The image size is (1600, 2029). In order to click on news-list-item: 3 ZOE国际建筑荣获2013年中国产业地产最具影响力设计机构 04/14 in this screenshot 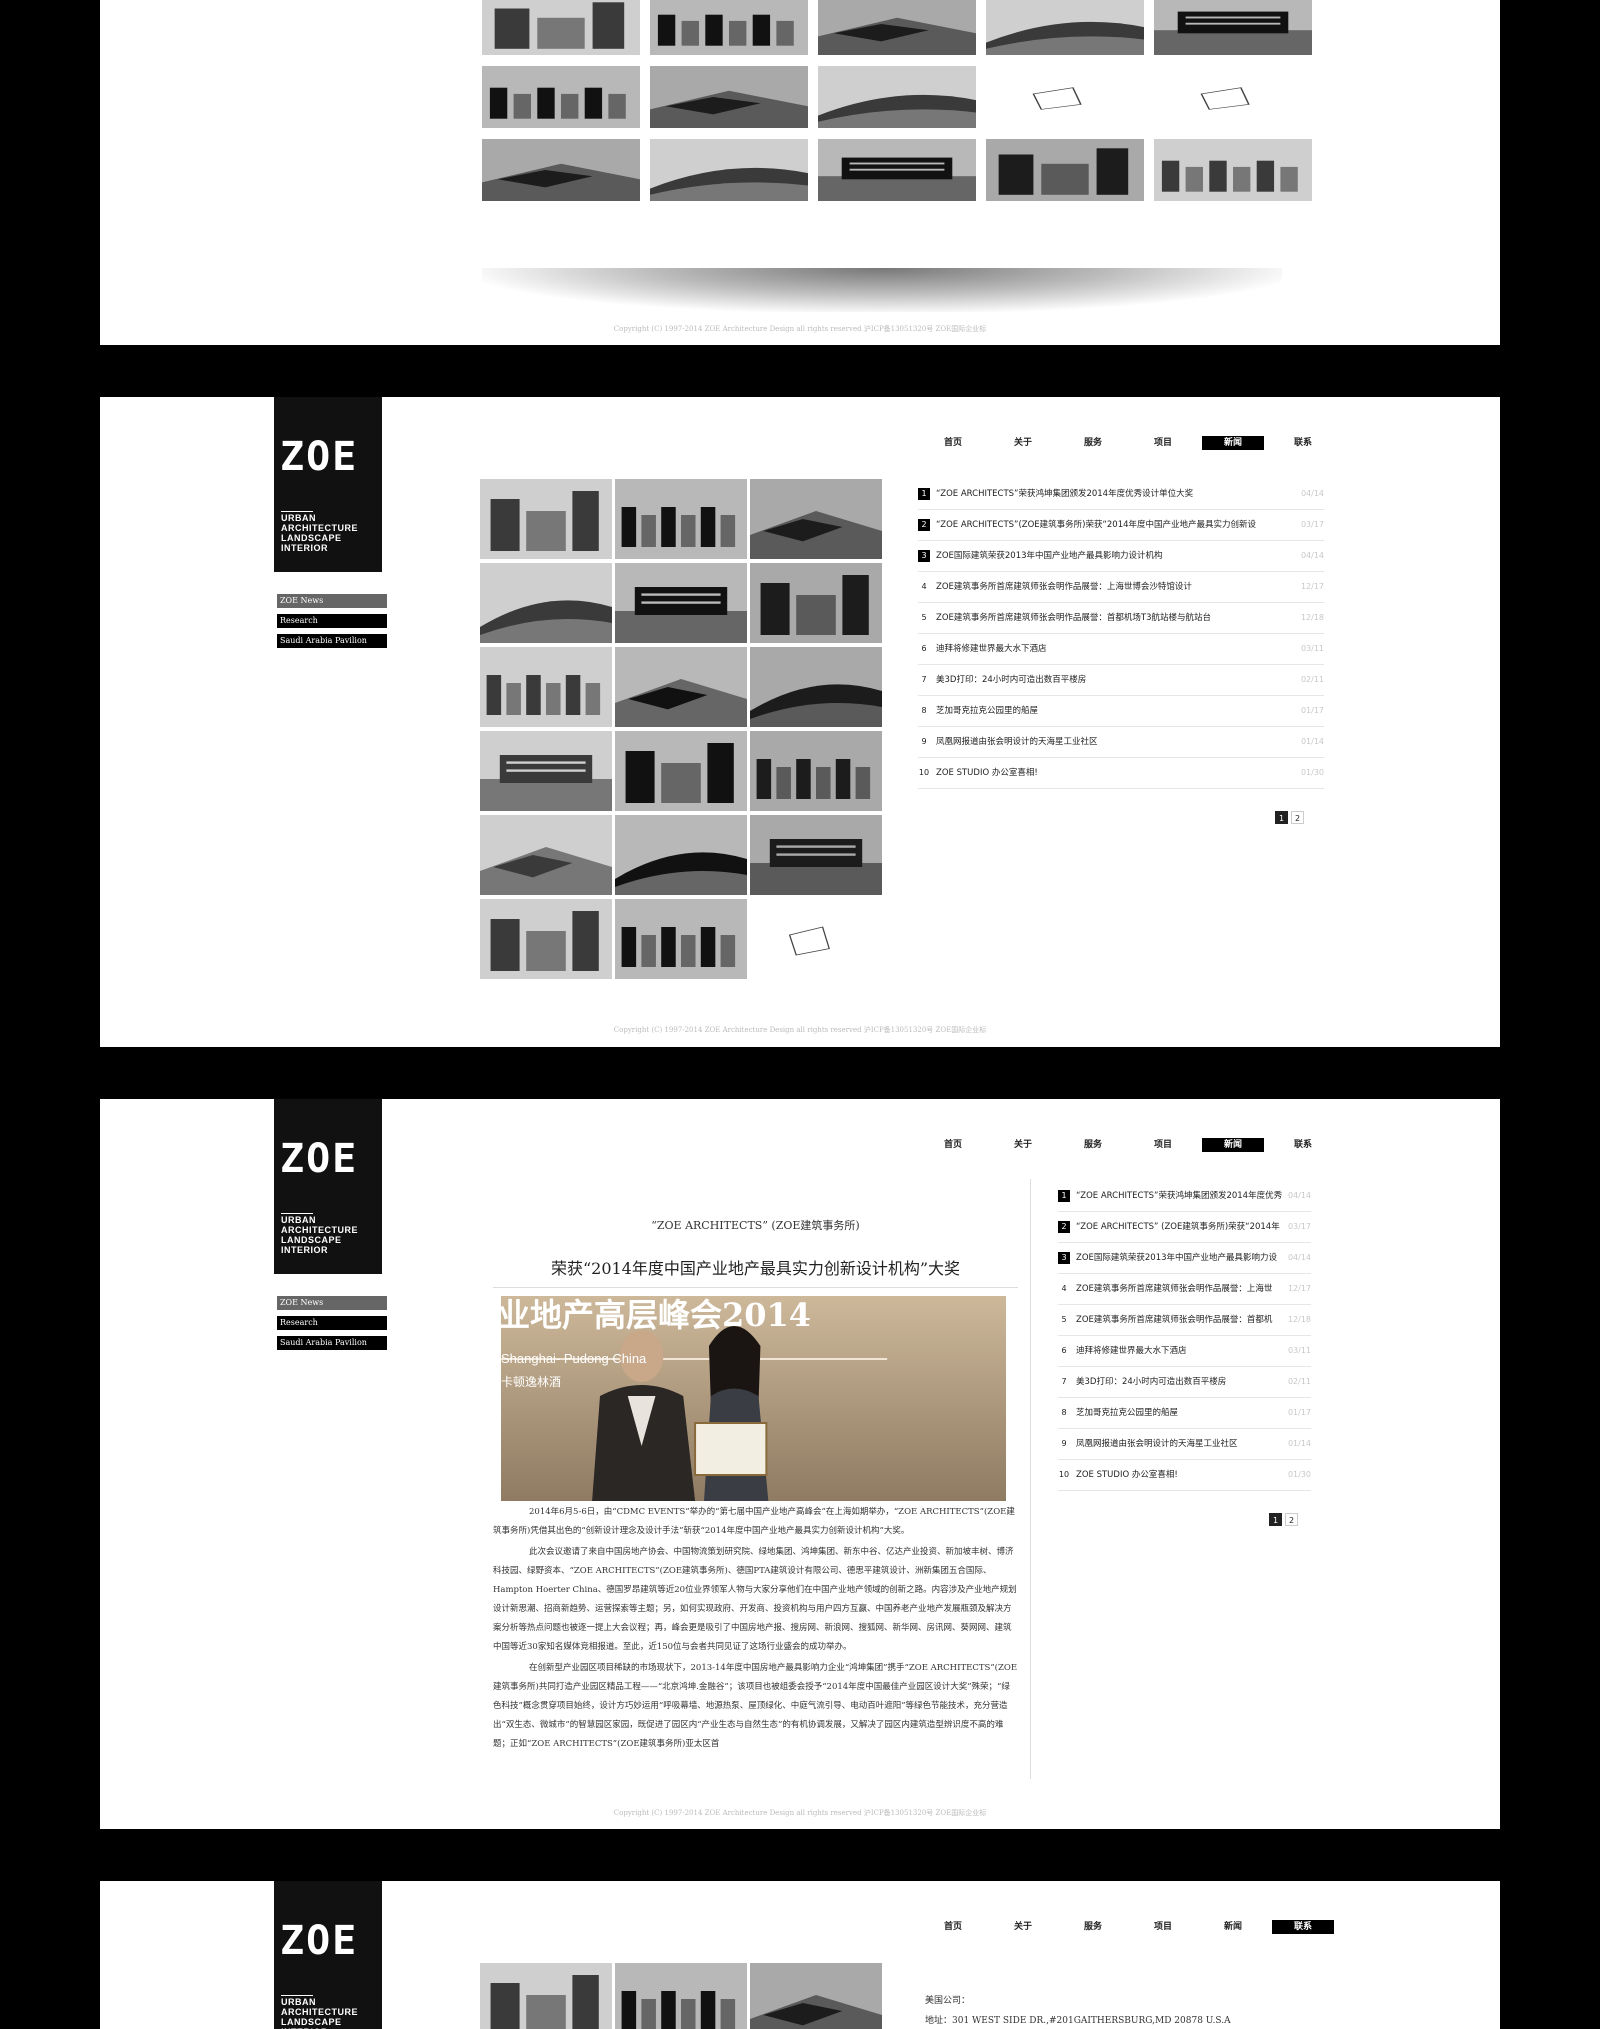, I will do `click(1121, 556)`.